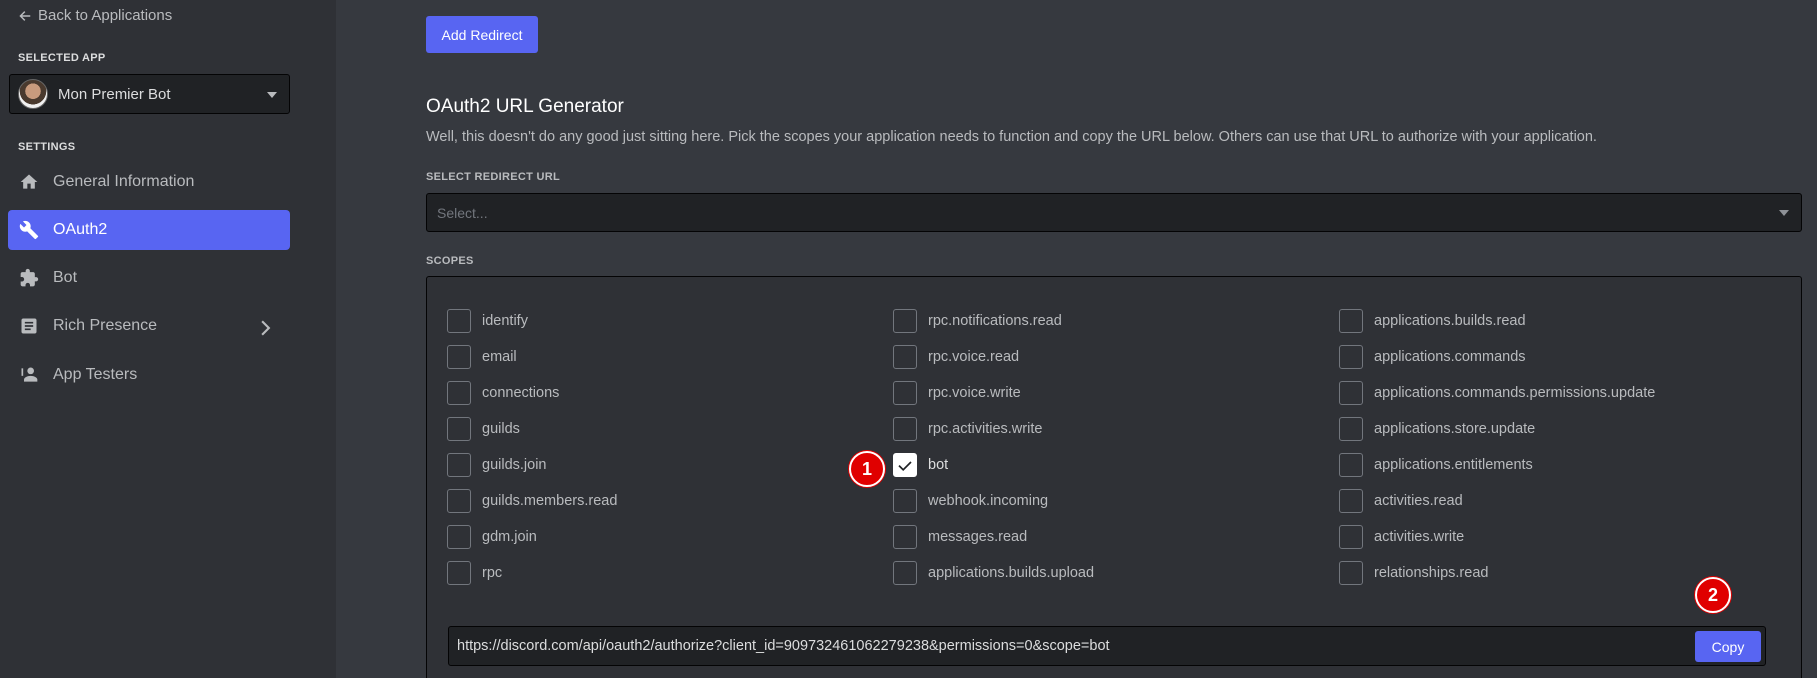 This screenshot has height=678, width=1817. I want to click on sidebar-item-general-information: General Information, so click(149, 182).